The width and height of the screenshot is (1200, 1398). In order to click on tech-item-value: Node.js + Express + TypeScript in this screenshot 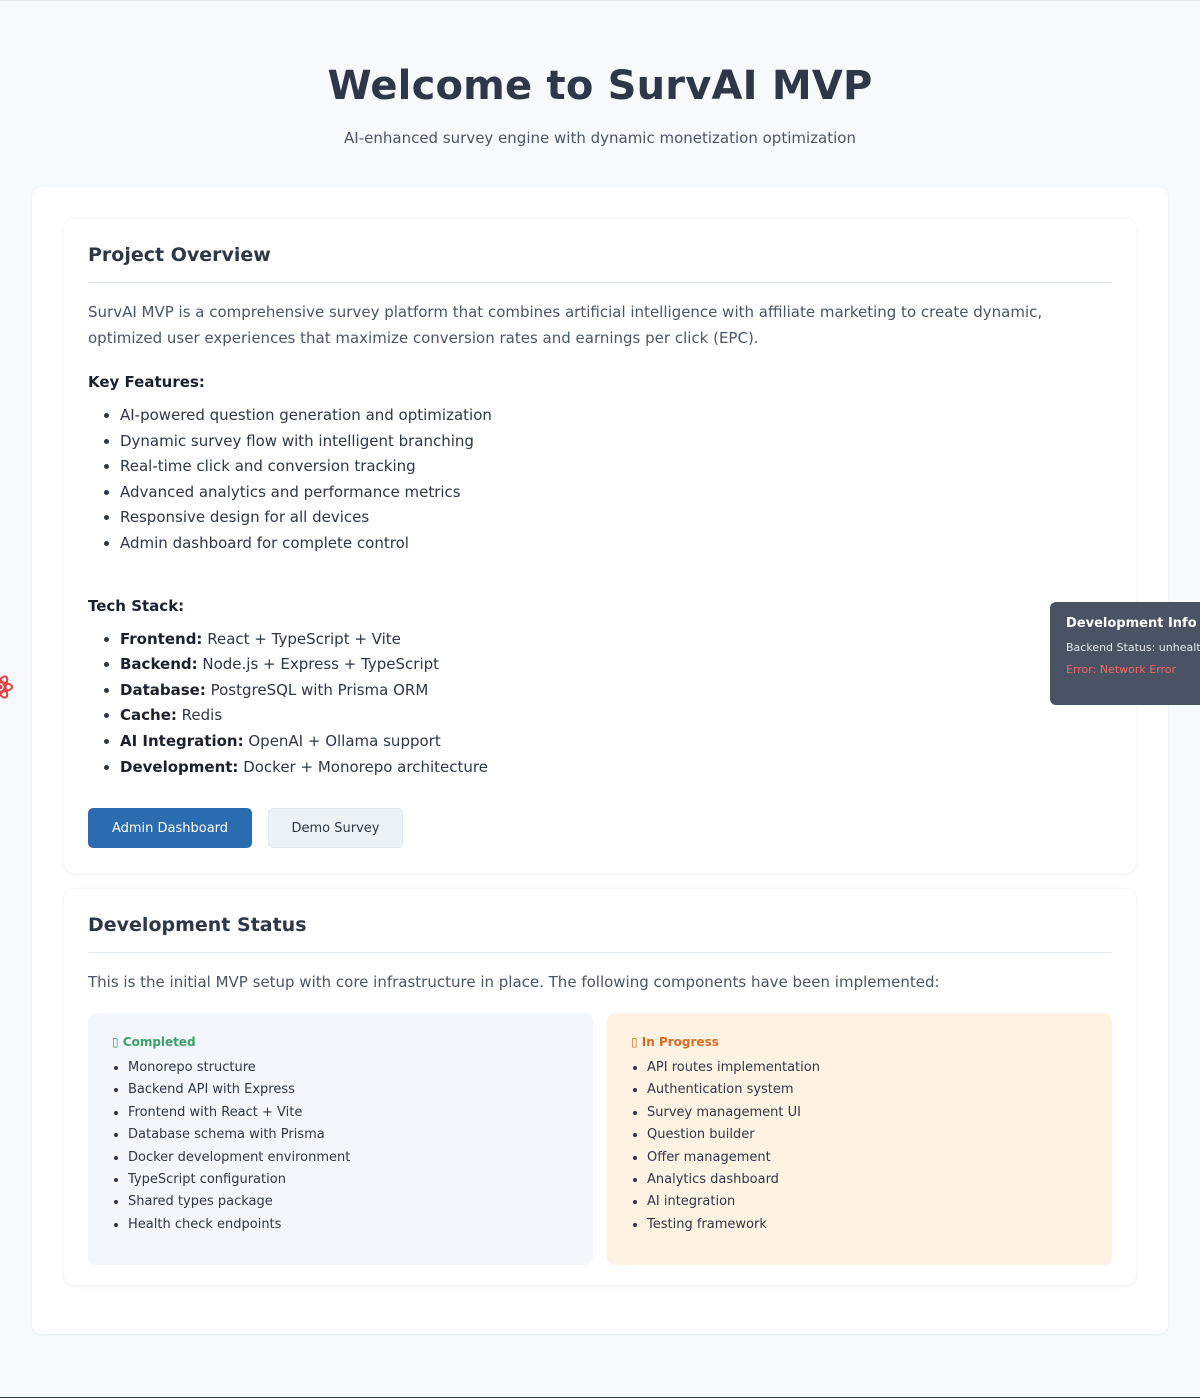, I will do `click(321, 664)`.